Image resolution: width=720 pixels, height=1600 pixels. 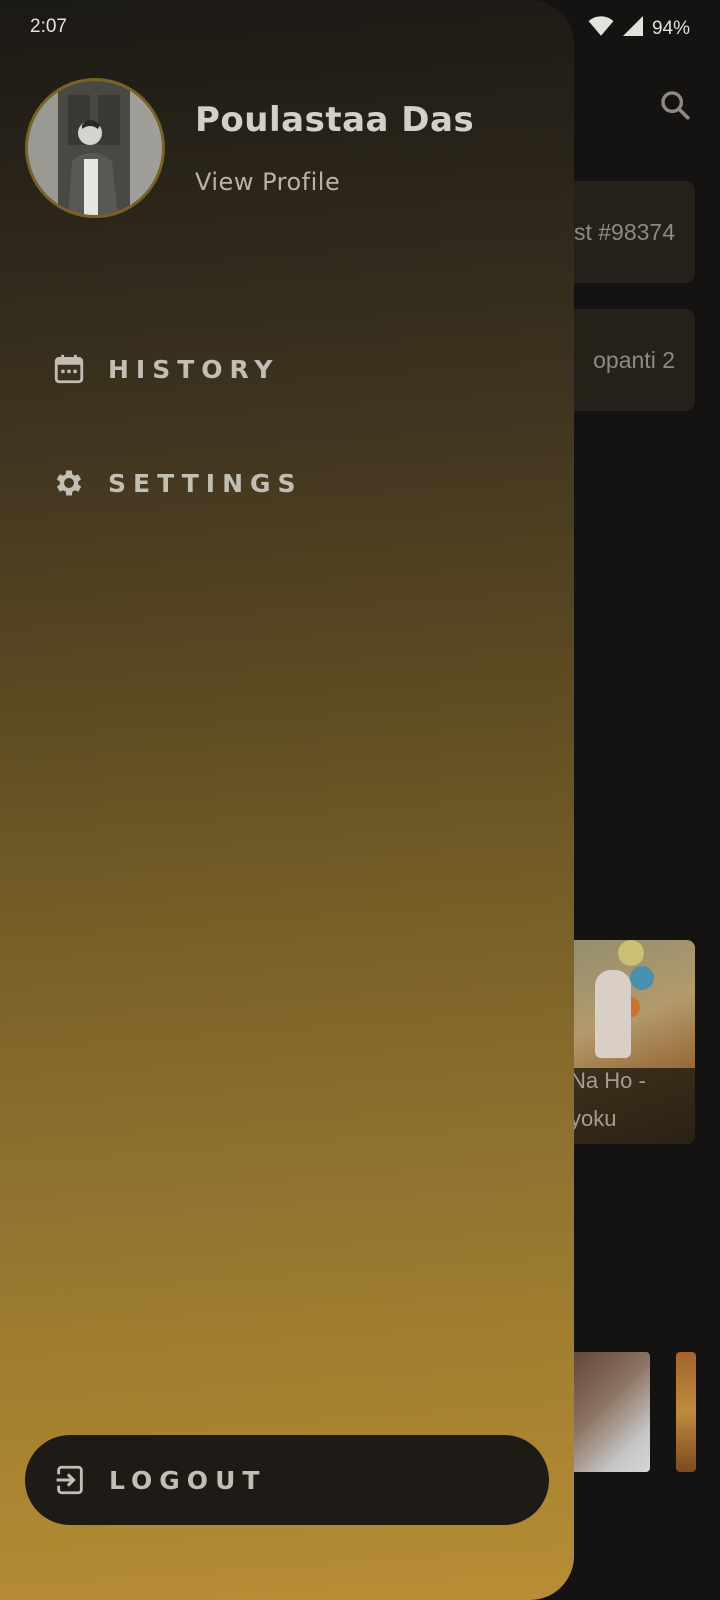 I want to click on poster-title: Na Ho - yoku, so click(x=608, y=1099).